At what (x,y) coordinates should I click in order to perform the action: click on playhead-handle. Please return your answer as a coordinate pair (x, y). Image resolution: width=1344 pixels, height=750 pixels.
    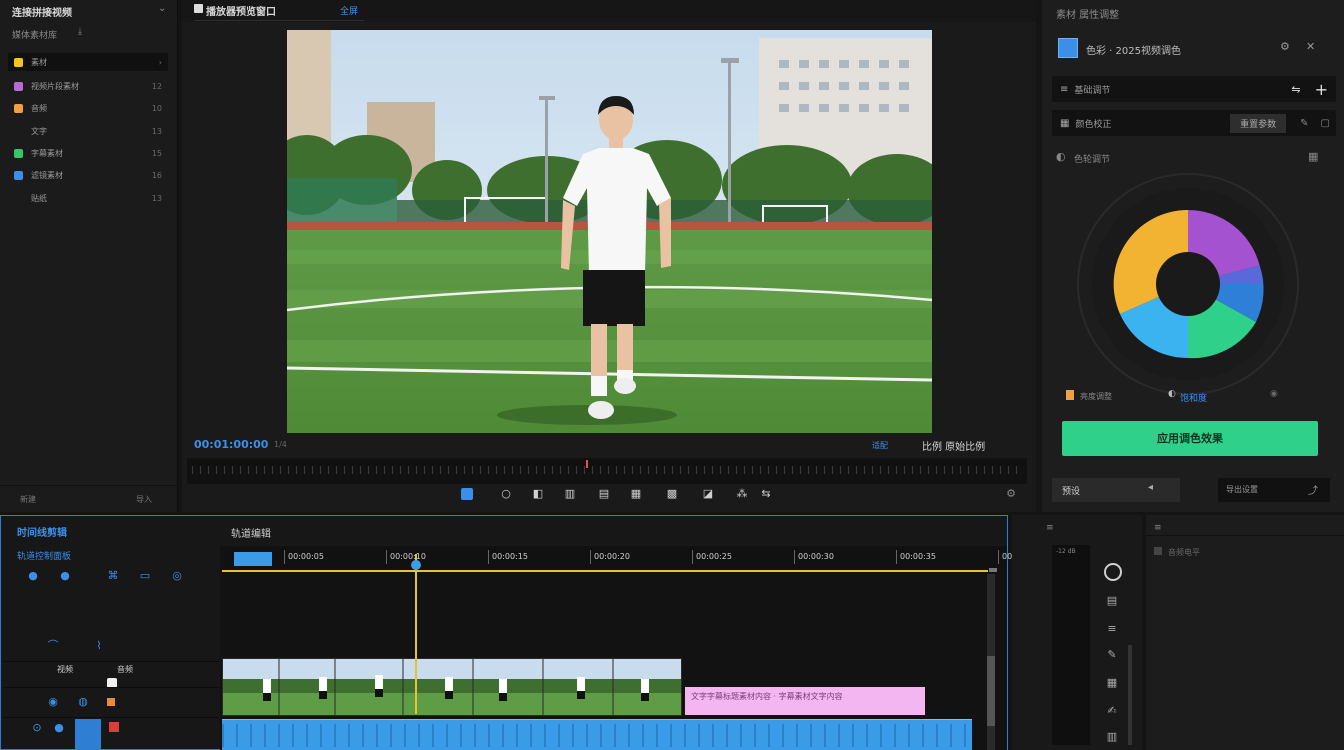
    Looking at the image, I should click on (416, 565).